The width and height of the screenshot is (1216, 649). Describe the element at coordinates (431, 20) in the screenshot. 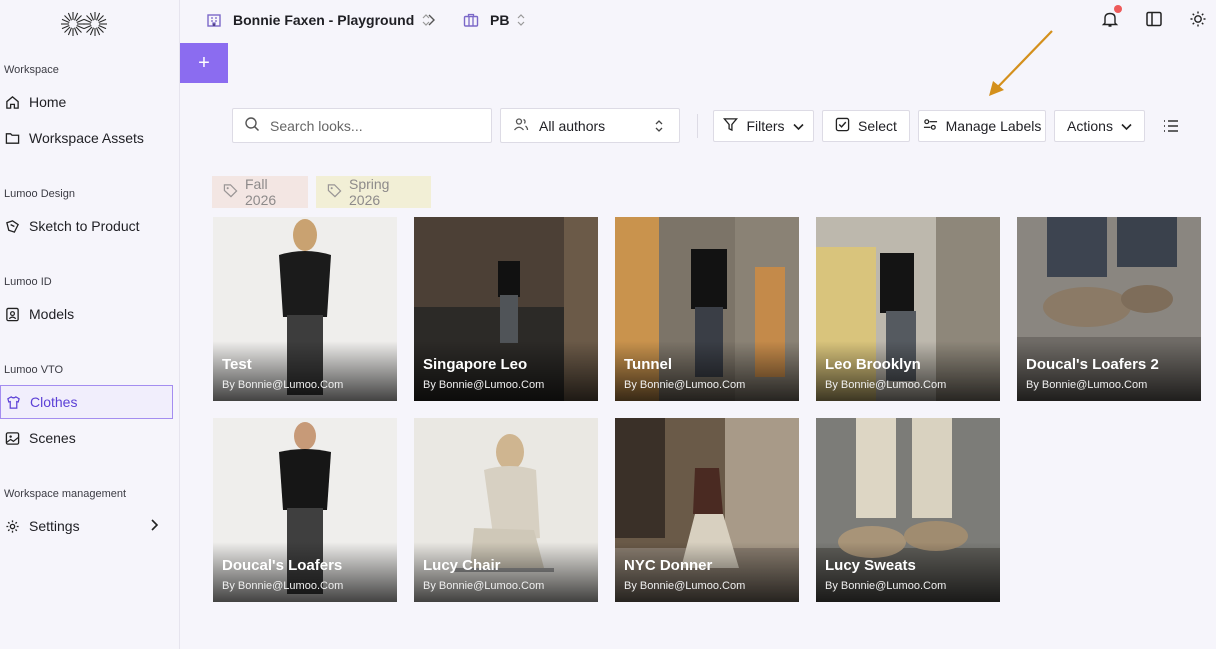

I see `breadcrumb-separator-icon` at that location.